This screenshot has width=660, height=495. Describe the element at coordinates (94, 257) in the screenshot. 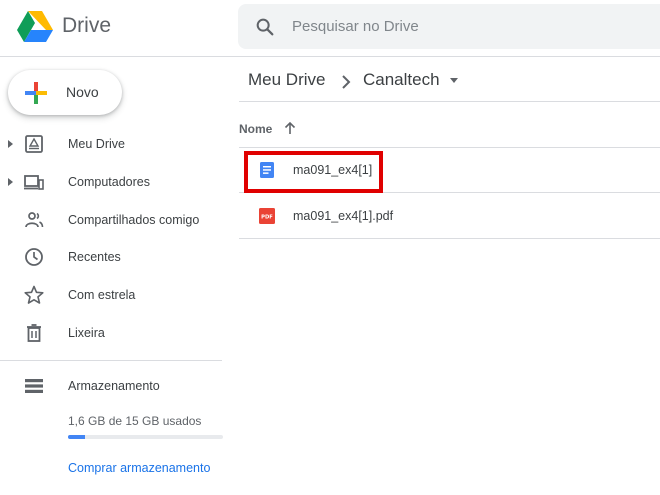

I see `sidebar-item-label: Recentes` at that location.